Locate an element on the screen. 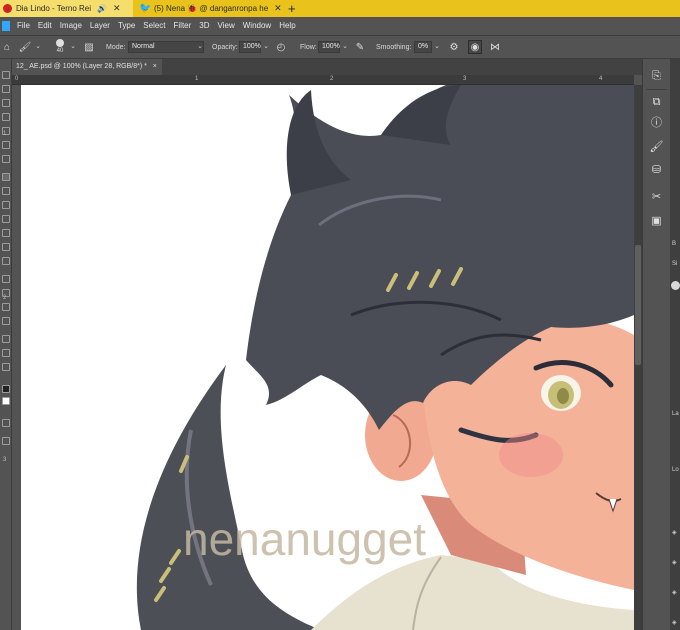 This screenshot has height=630, width=680. menu-type: Type is located at coordinates (126, 26).